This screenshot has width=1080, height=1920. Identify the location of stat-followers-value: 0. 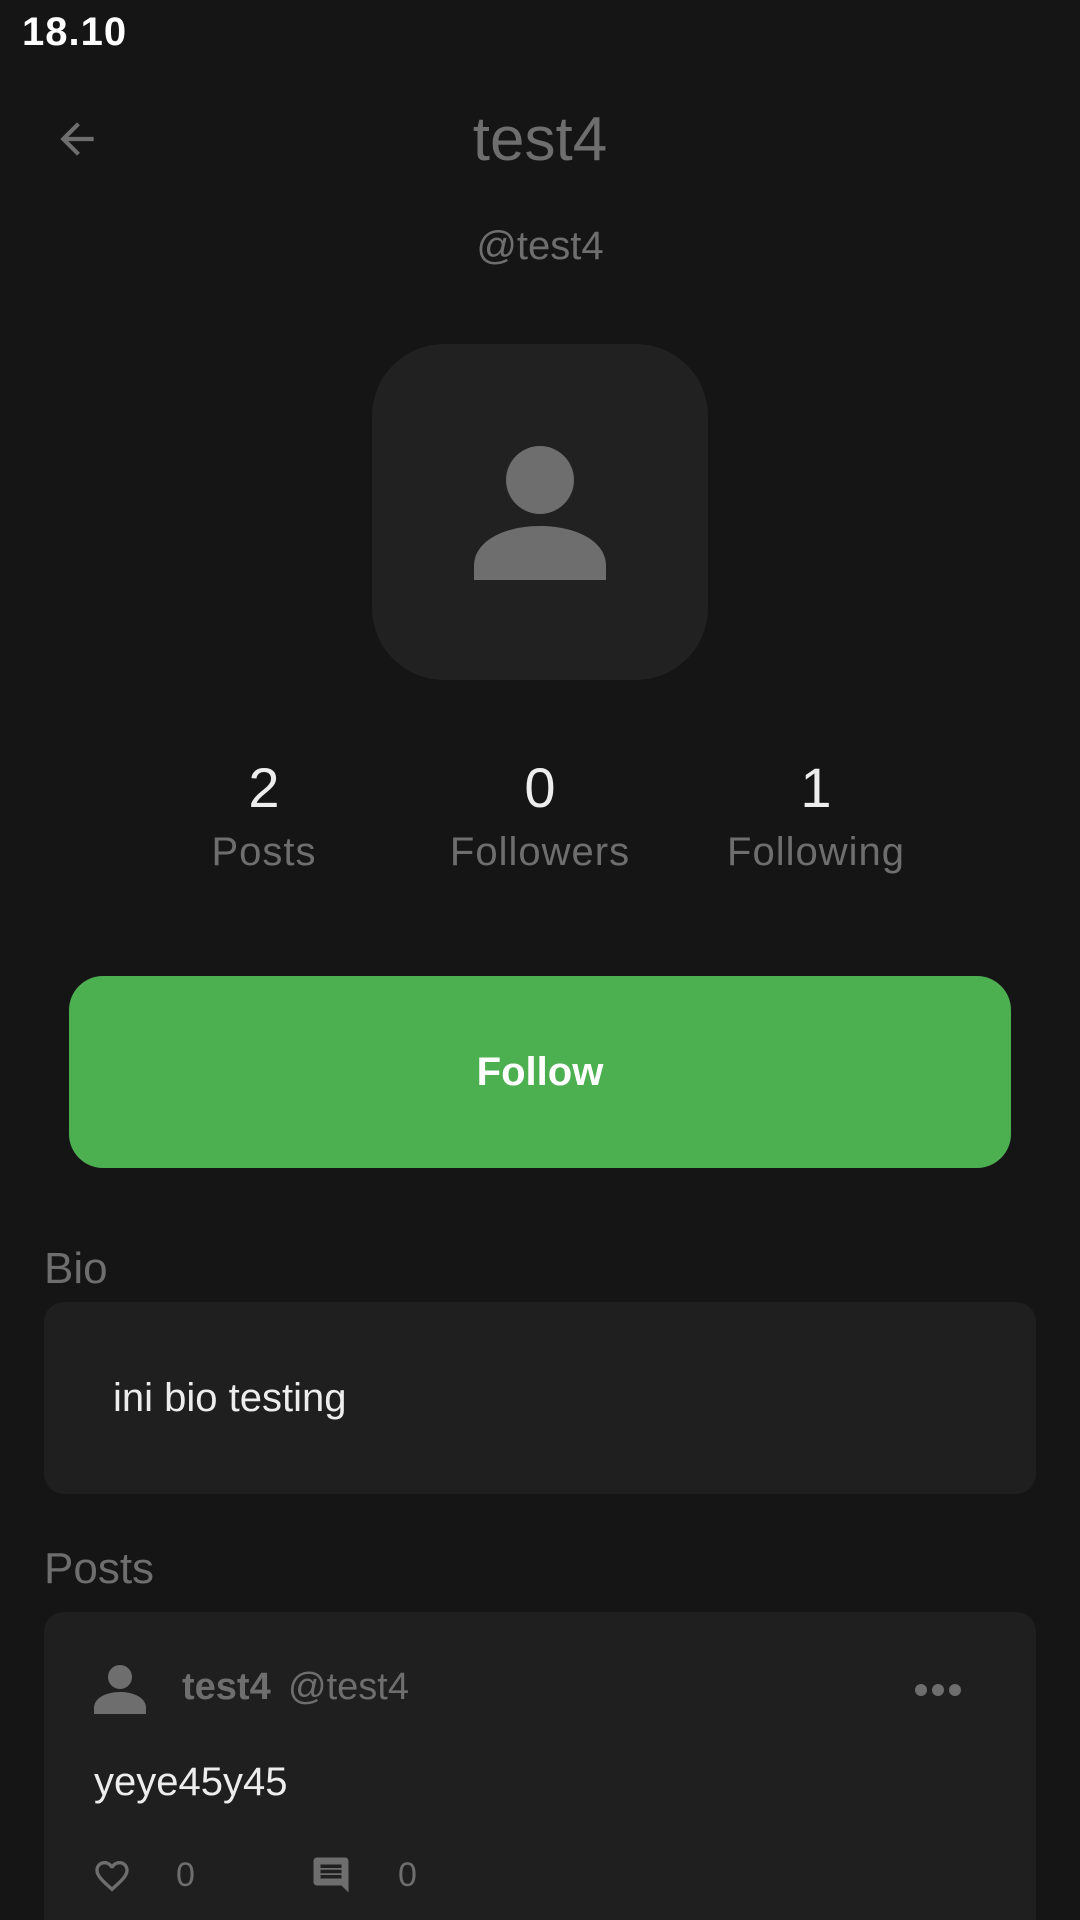
(540, 787).